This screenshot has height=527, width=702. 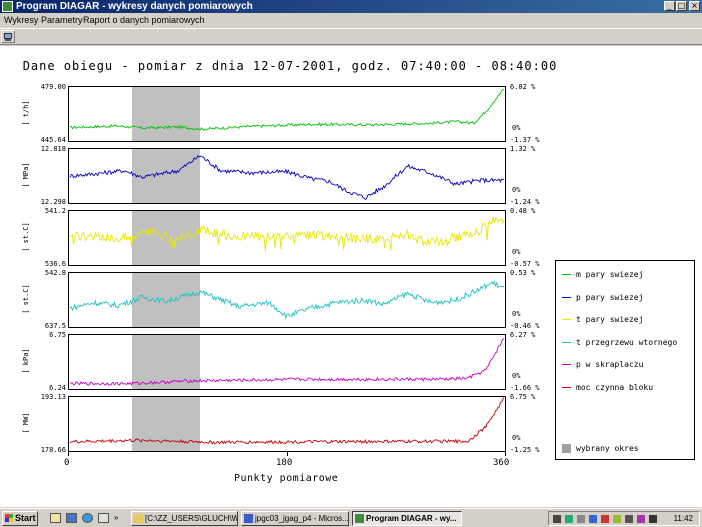 What do you see at coordinates (501, 463) in the screenshot?
I see `x-tick-label: 360` at bounding box center [501, 463].